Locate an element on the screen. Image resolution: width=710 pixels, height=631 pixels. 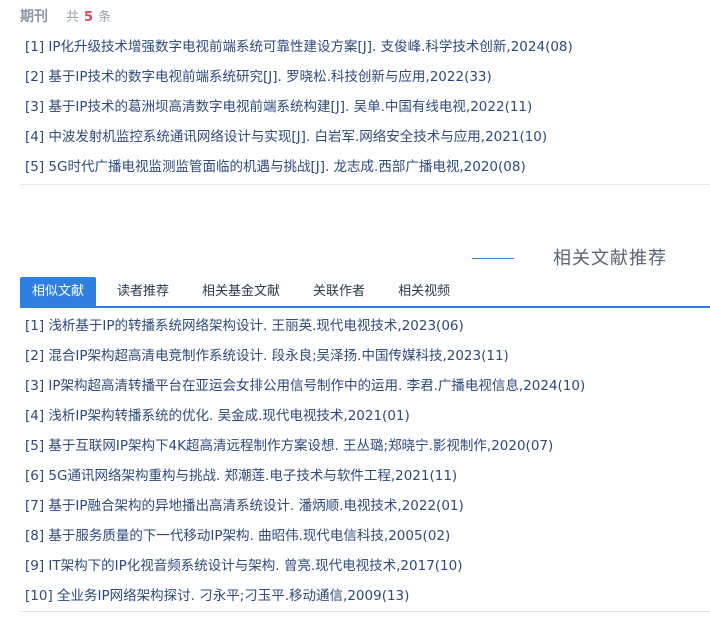
tab-similar-literature: 相似文献 is located at coordinates (58, 291).